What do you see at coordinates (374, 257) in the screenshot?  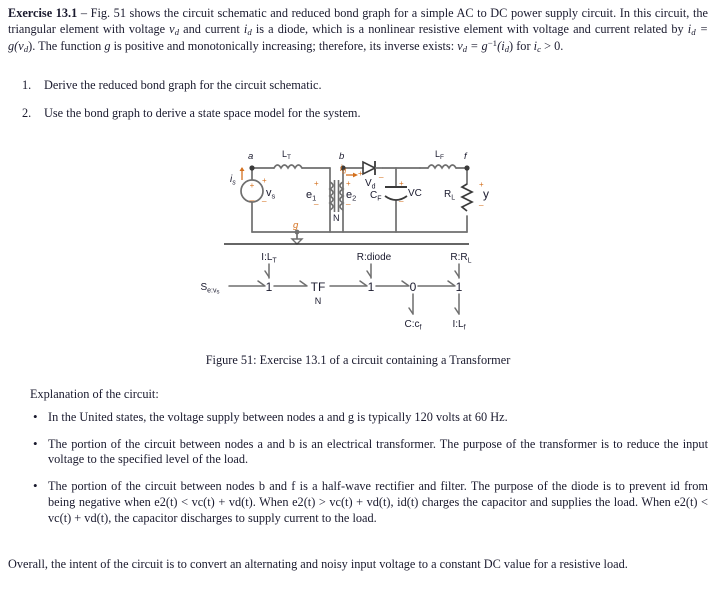 I see `bondgraph-element-R-diode: R:diode` at bounding box center [374, 257].